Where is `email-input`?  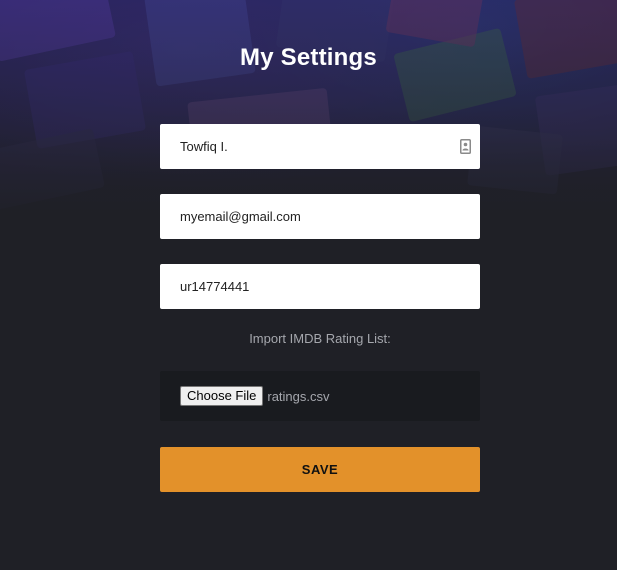
email-input is located at coordinates (320, 216).